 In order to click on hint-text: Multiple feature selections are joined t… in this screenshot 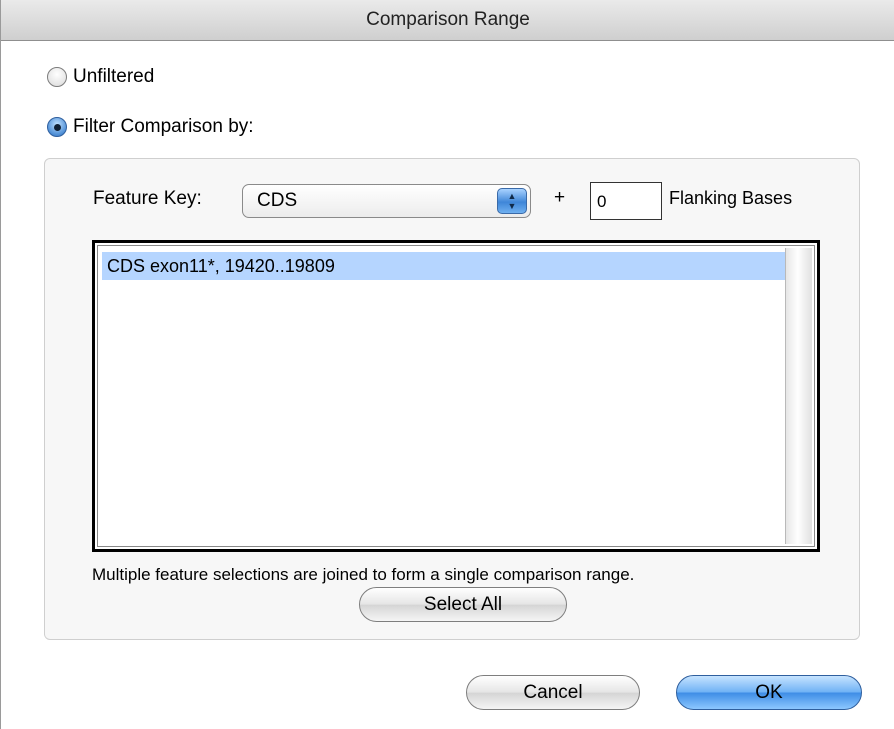, I will do `click(363, 574)`.